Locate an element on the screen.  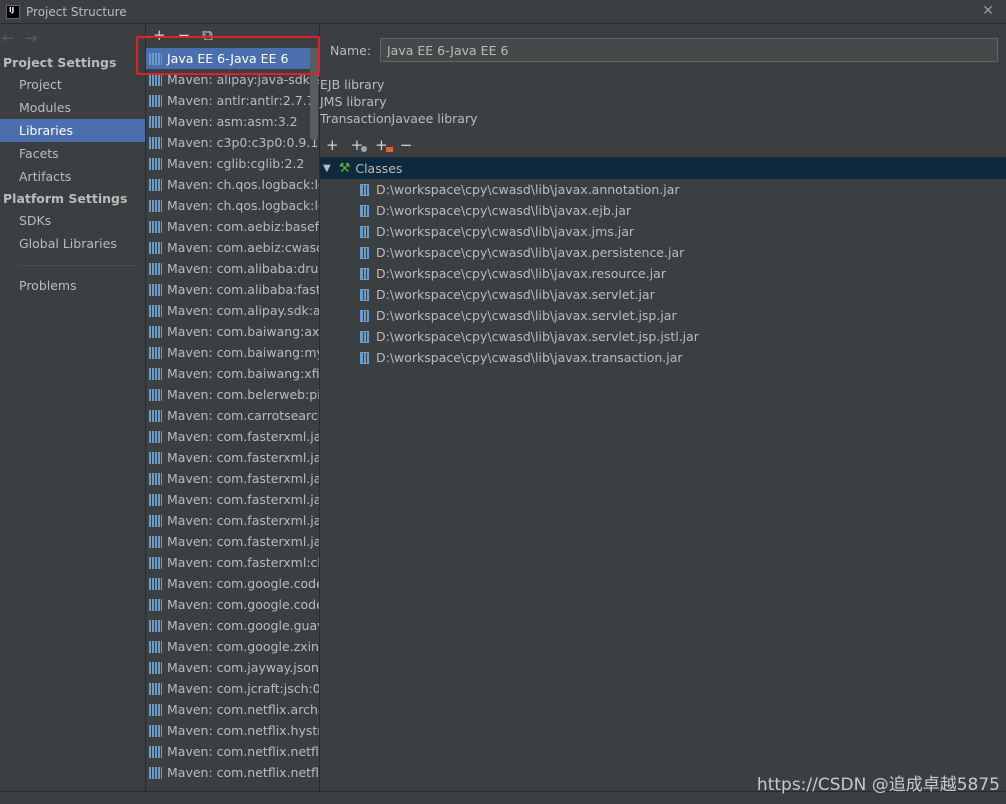
library-item-label: Maven: antlr:antlr:2.7.7 is located at coordinates (241, 100).